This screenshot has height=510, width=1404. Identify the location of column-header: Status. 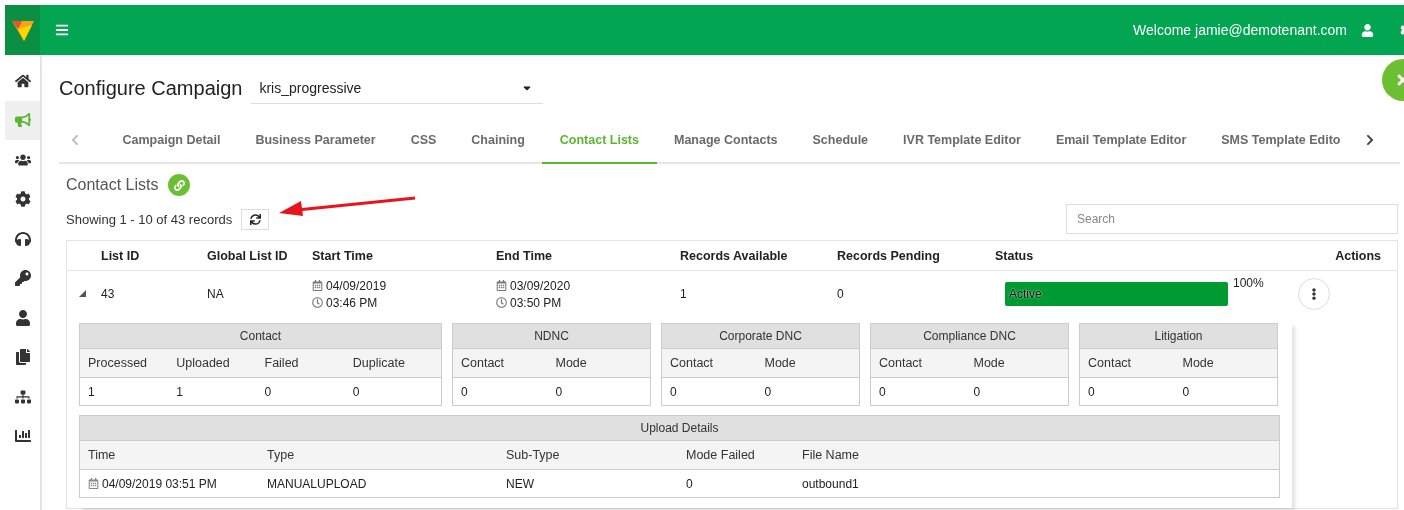
(1015, 255).